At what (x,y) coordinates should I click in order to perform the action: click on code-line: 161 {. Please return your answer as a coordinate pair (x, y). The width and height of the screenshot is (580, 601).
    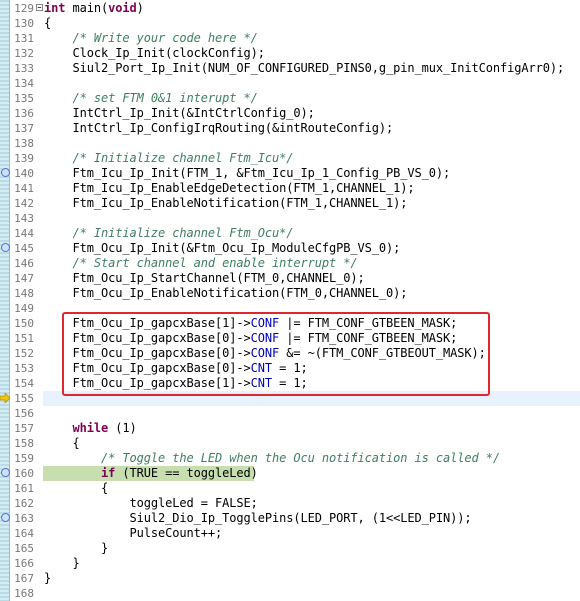
    Looking at the image, I should click on (290, 488).